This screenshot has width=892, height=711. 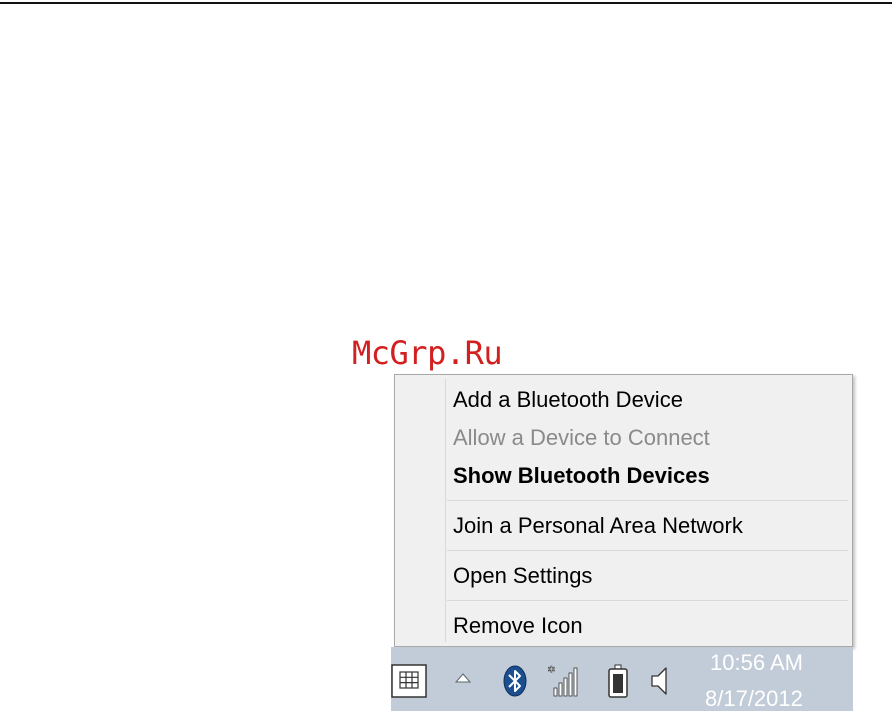 I want to click on chevron-up-icon, so click(x=463, y=678).